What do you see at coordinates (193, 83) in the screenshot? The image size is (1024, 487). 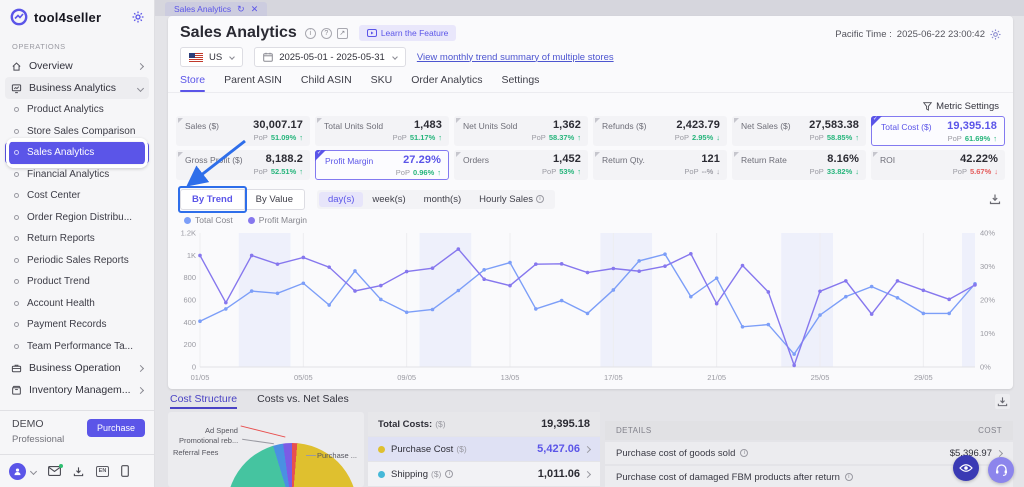 I see `tab-store: Store` at bounding box center [193, 83].